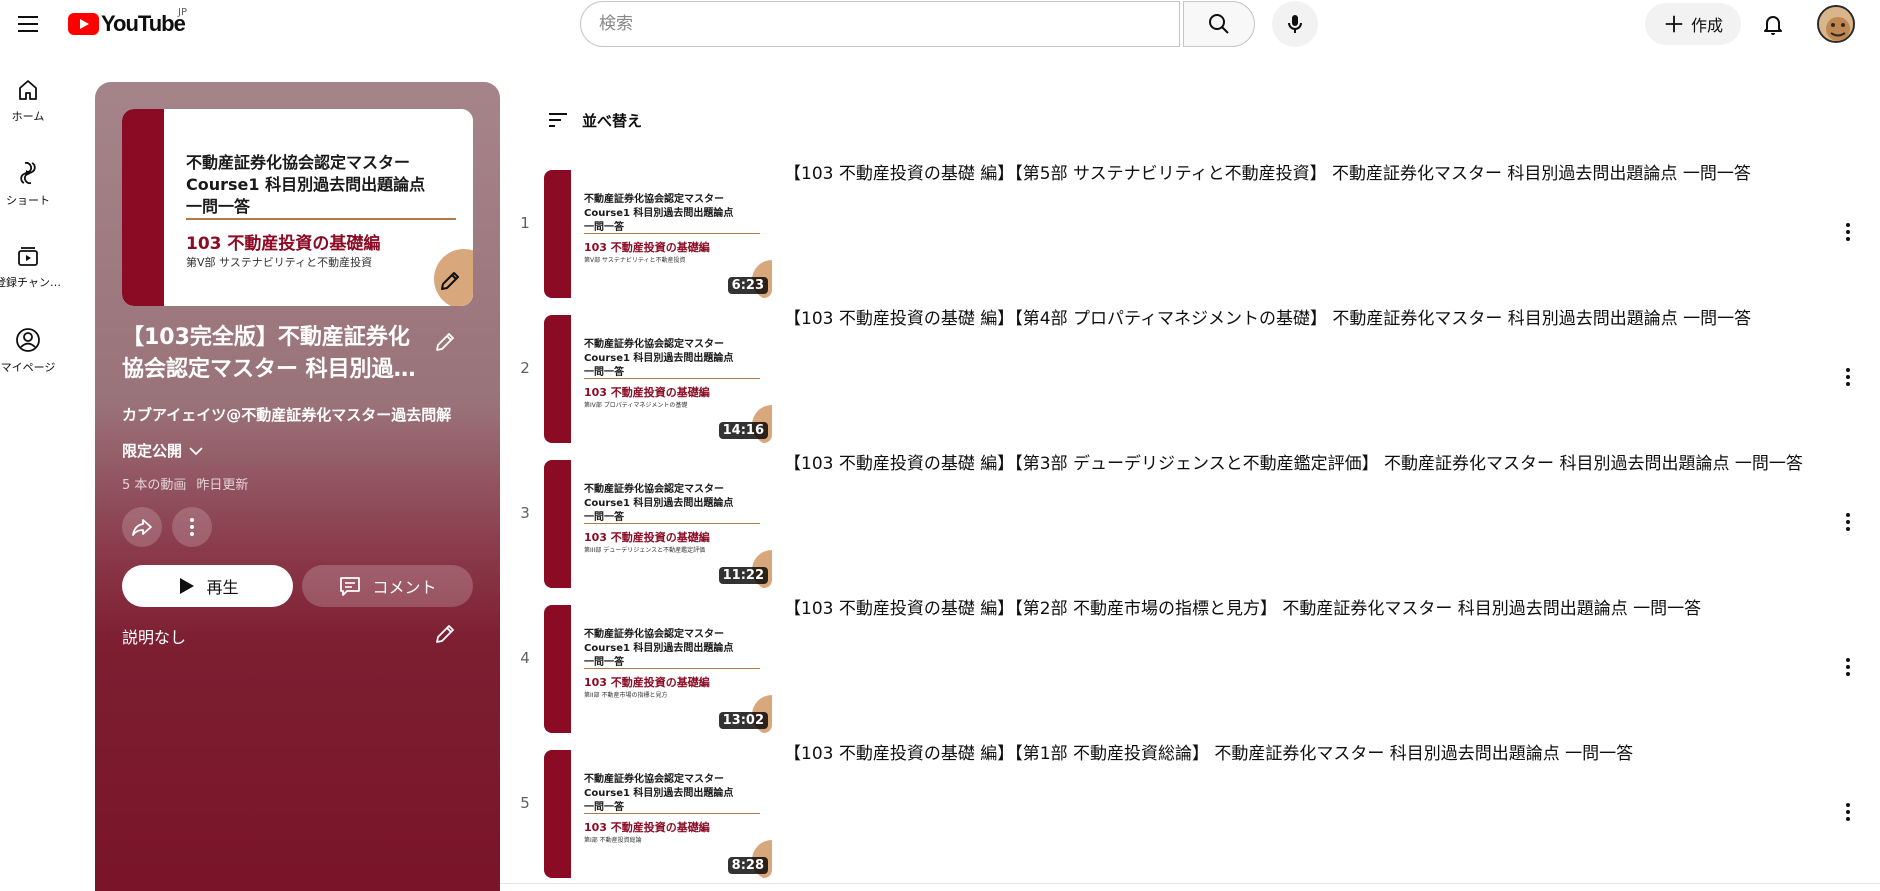 The width and height of the screenshot is (1880, 891). Describe the element at coordinates (525, 658) in the screenshot. I see `video-index: 4` at that location.